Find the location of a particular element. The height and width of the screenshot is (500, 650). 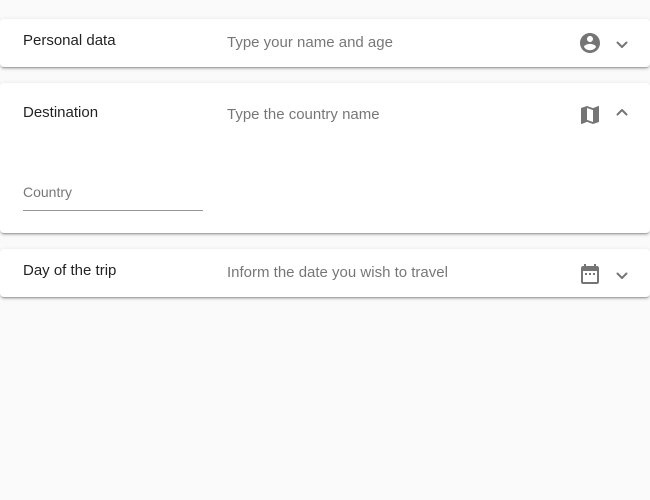

panel-header-personal-data: Personal data Type your name and age is located at coordinates (325, 43).